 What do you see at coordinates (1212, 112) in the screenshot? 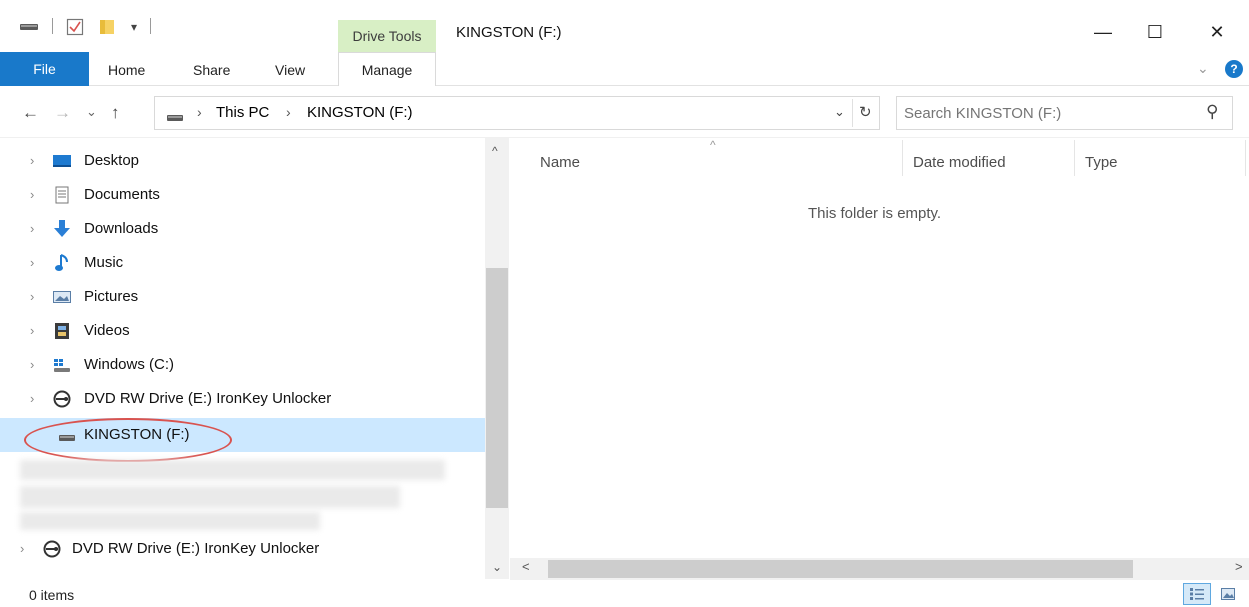
I see `search-icon: ⚲` at bounding box center [1212, 112].